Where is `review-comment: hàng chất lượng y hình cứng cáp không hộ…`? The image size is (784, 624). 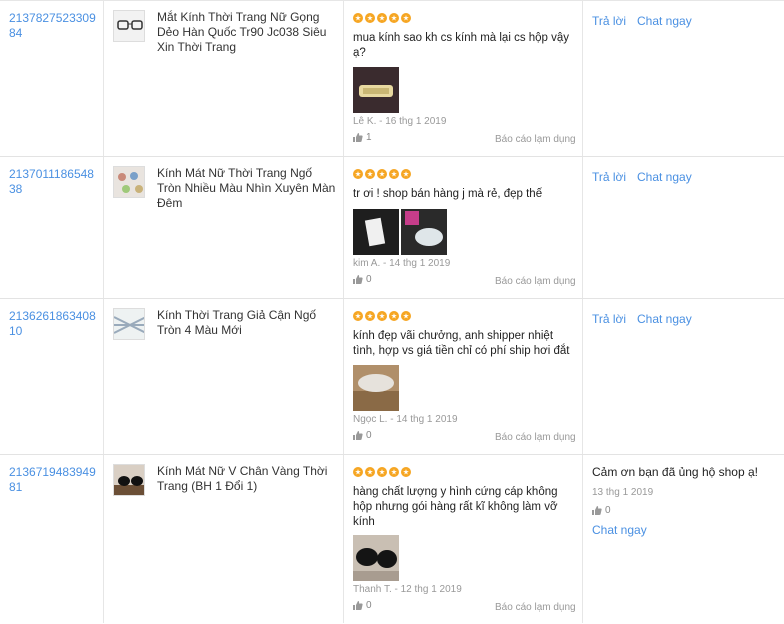
review-comment: hàng chất lượng y hình cứng cáp không hộ… is located at coordinates (455, 507).